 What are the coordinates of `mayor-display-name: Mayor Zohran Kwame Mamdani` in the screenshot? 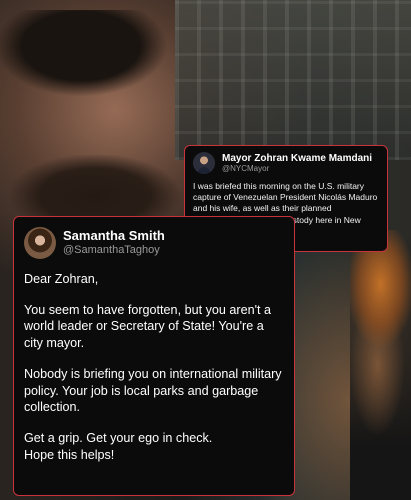 It's located at (297, 159).